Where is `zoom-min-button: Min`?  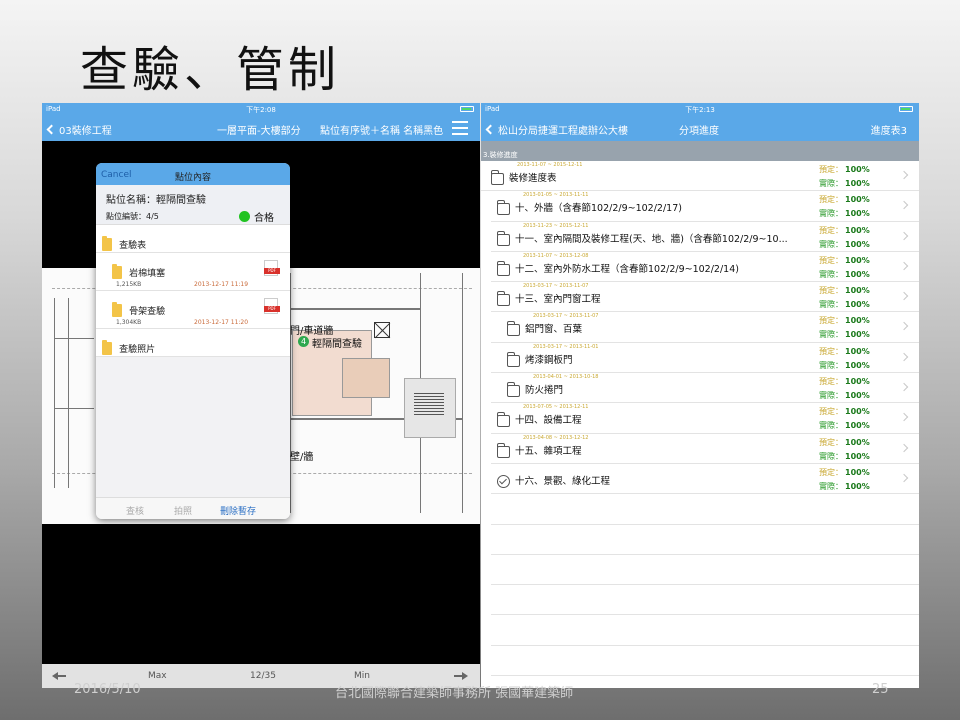 zoom-min-button: Min is located at coordinates (362, 676).